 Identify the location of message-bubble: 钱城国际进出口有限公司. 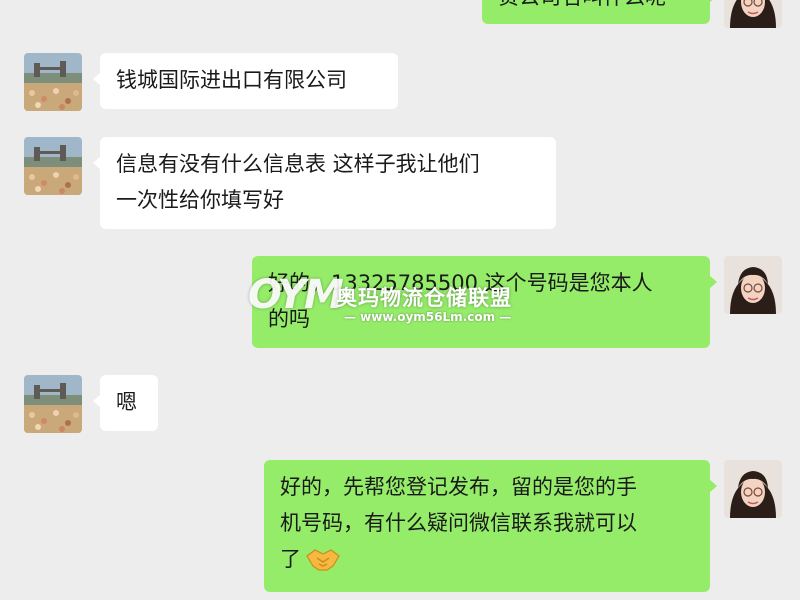
(245, 81).